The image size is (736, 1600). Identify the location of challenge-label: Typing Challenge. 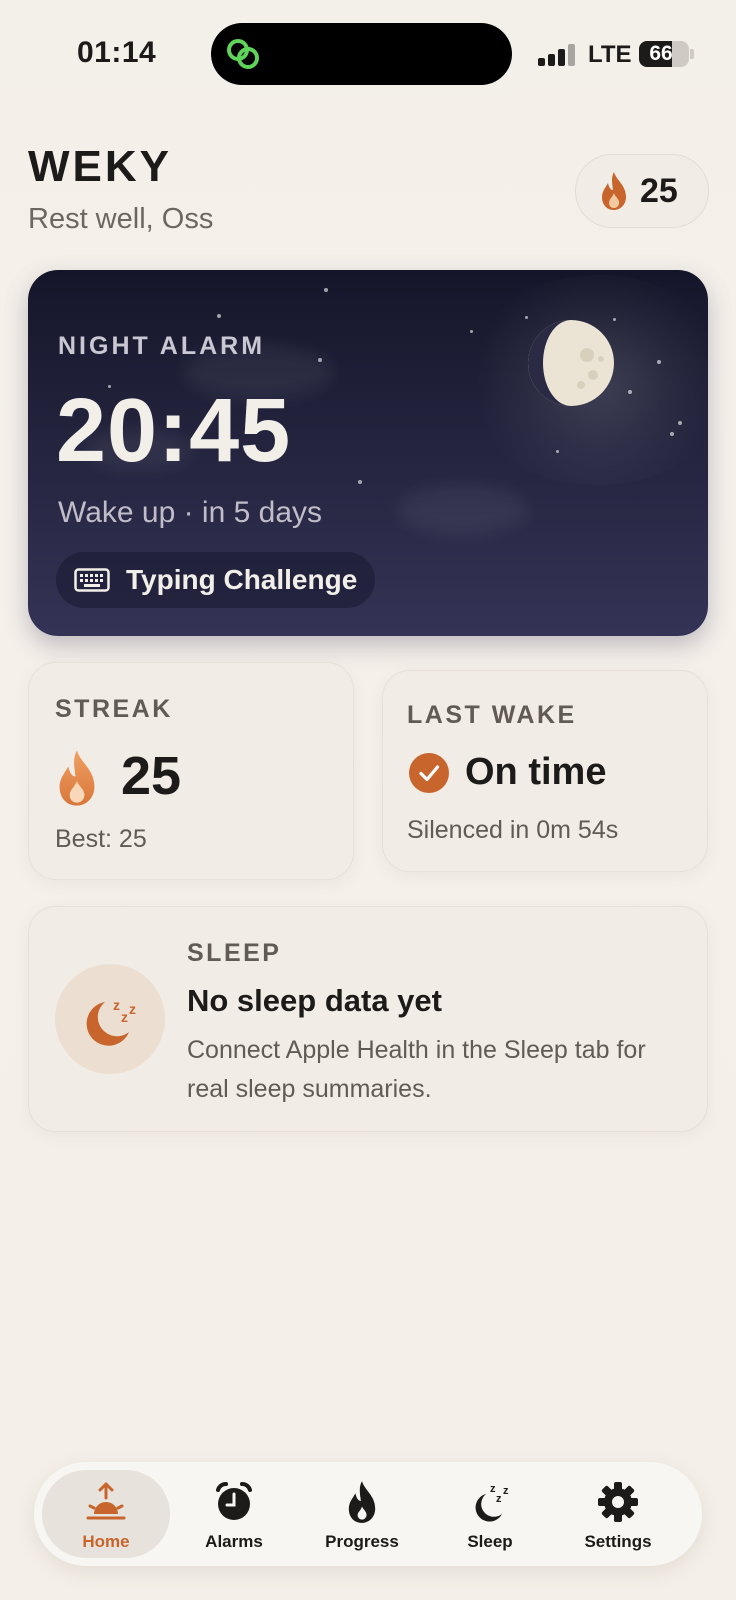
(242, 579).